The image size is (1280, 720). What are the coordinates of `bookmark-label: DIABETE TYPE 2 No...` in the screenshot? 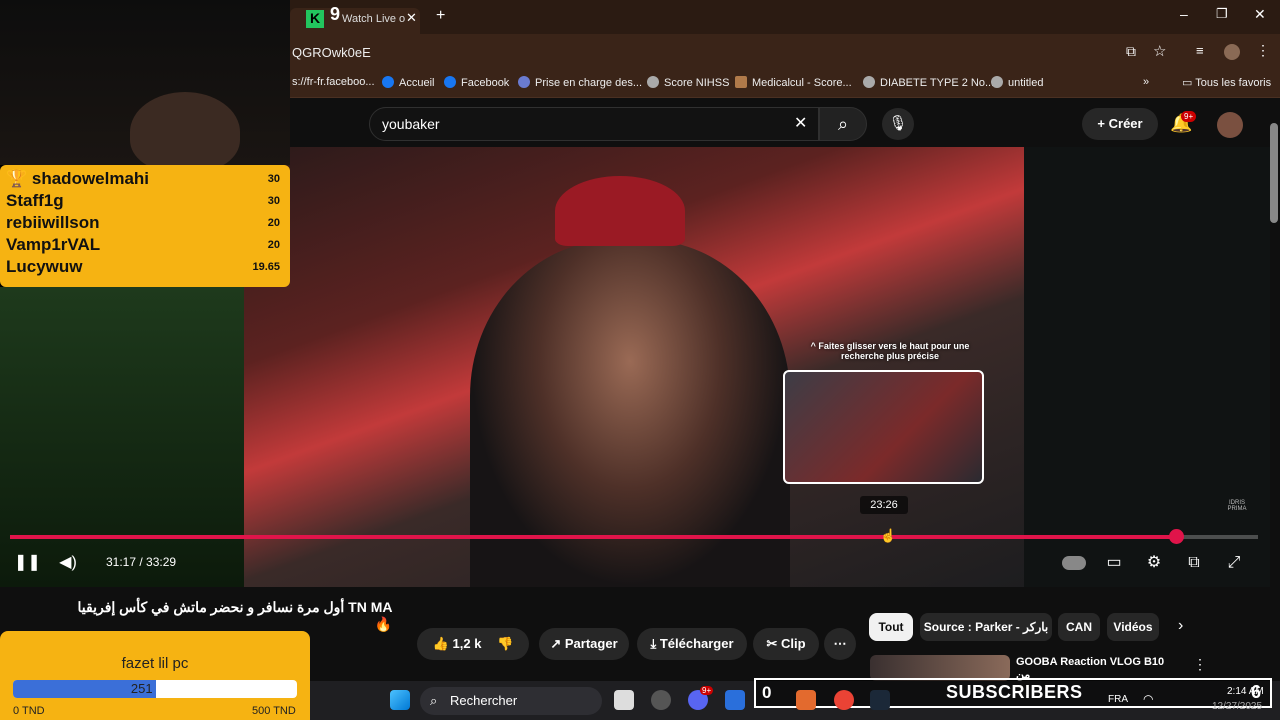 It's located at (937, 83).